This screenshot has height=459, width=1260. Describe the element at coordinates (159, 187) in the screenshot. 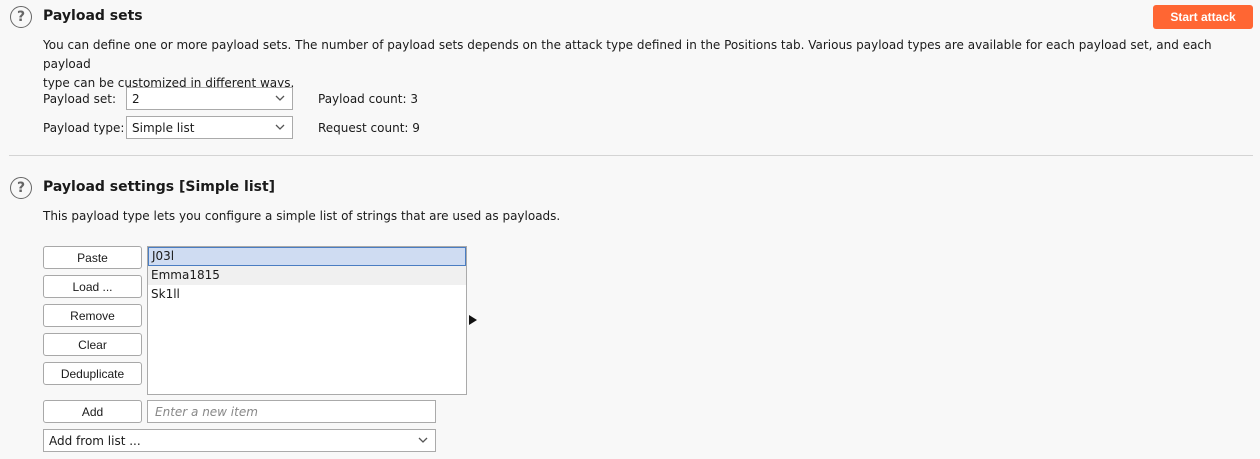

I see `payload-settings-title: Payload settings [Simple list]` at that location.